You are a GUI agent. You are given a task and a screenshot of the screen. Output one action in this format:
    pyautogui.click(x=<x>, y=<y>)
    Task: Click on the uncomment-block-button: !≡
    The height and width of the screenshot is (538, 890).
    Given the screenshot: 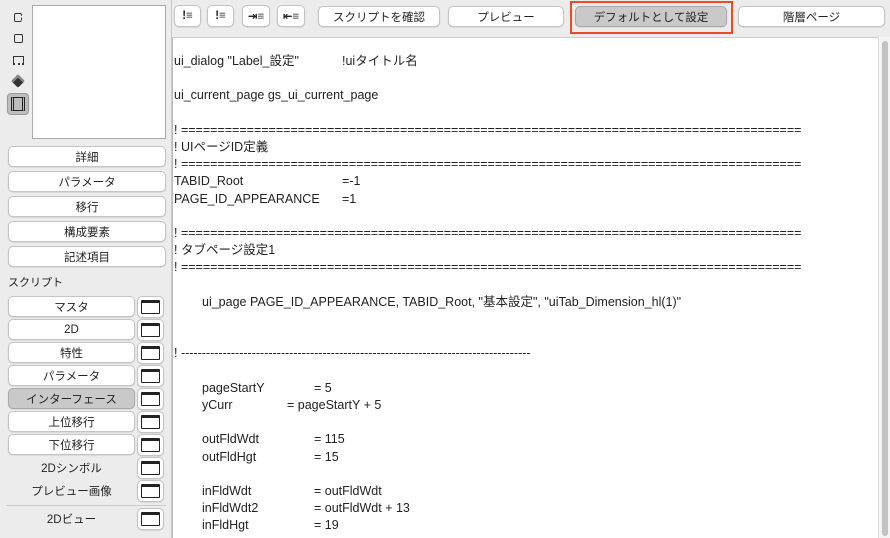 What is the action you would take?
    pyautogui.click(x=220, y=16)
    